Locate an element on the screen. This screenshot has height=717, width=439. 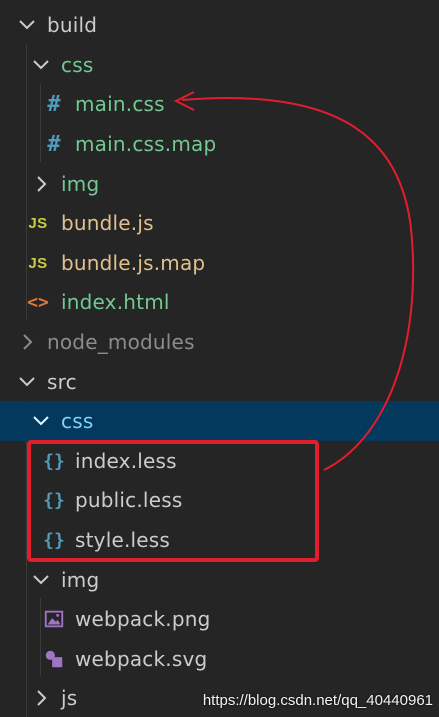
file-label: index.html is located at coordinates (115, 302).